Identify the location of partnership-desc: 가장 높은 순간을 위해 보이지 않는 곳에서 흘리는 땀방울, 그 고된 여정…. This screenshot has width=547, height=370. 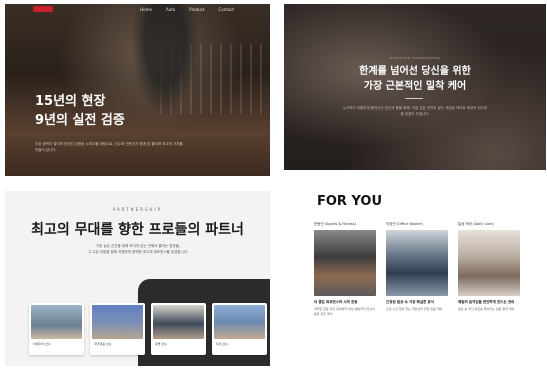
(138, 249).